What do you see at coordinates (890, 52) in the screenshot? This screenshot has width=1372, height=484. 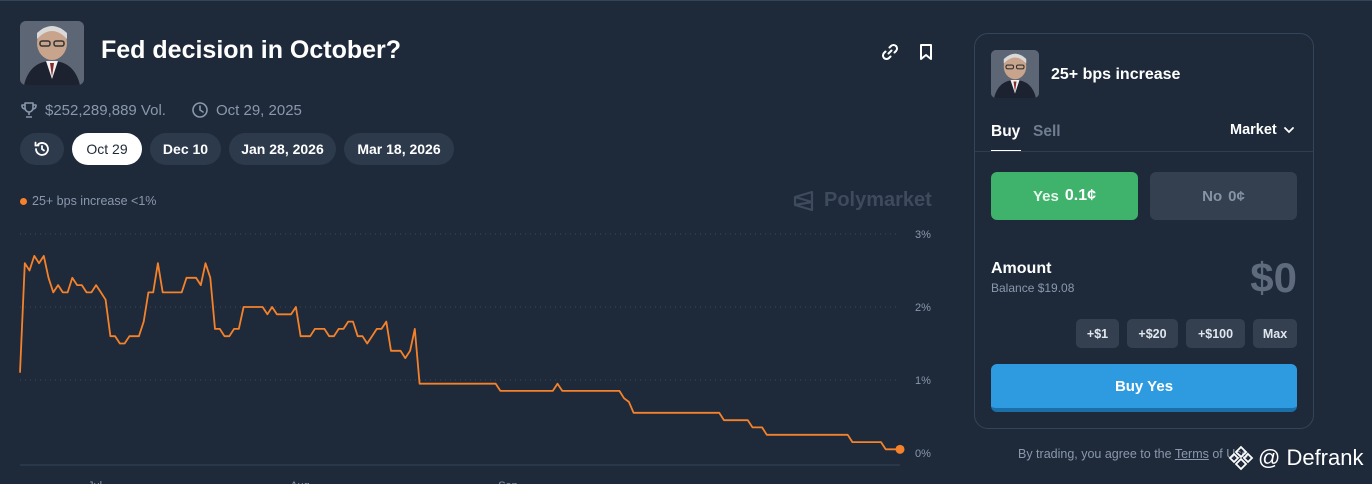 I see `link-icon` at bounding box center [890, 52].